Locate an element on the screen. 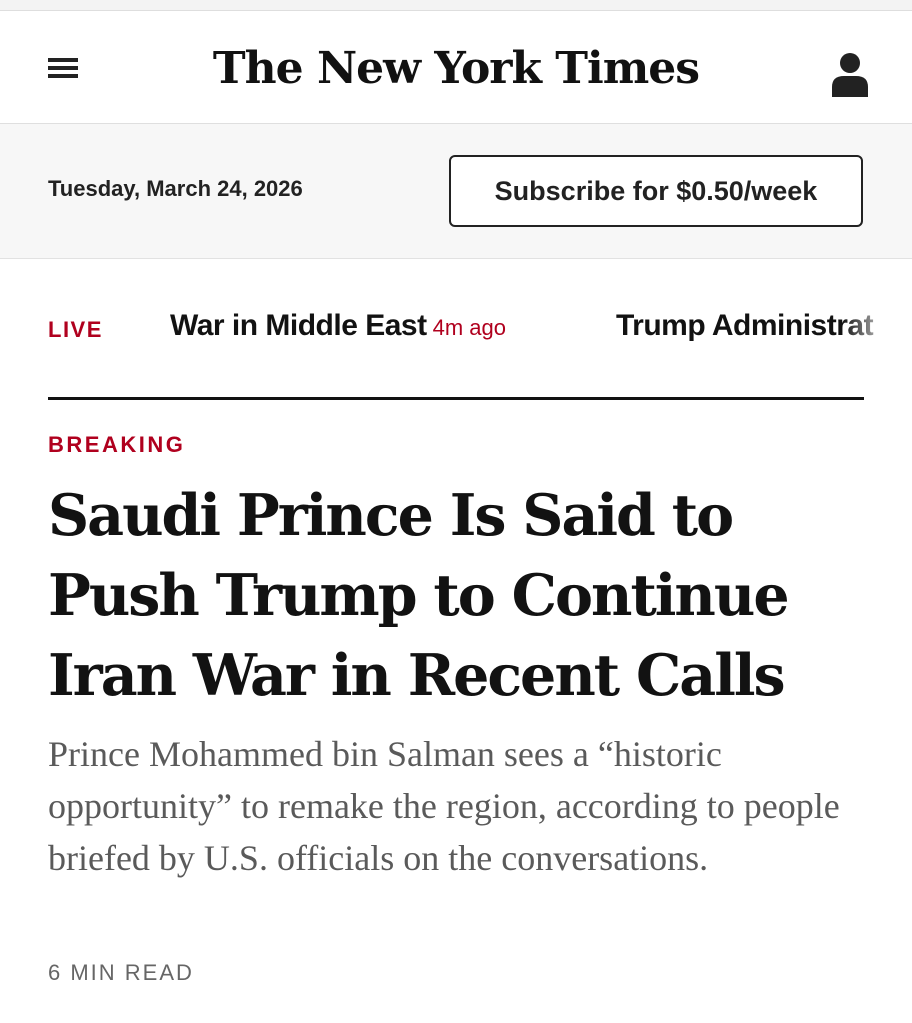 Image resolution: width=912 pixels, height=1023 pixels. ticker-item-title: Trump Administrat is located at coordinates (745, 325).